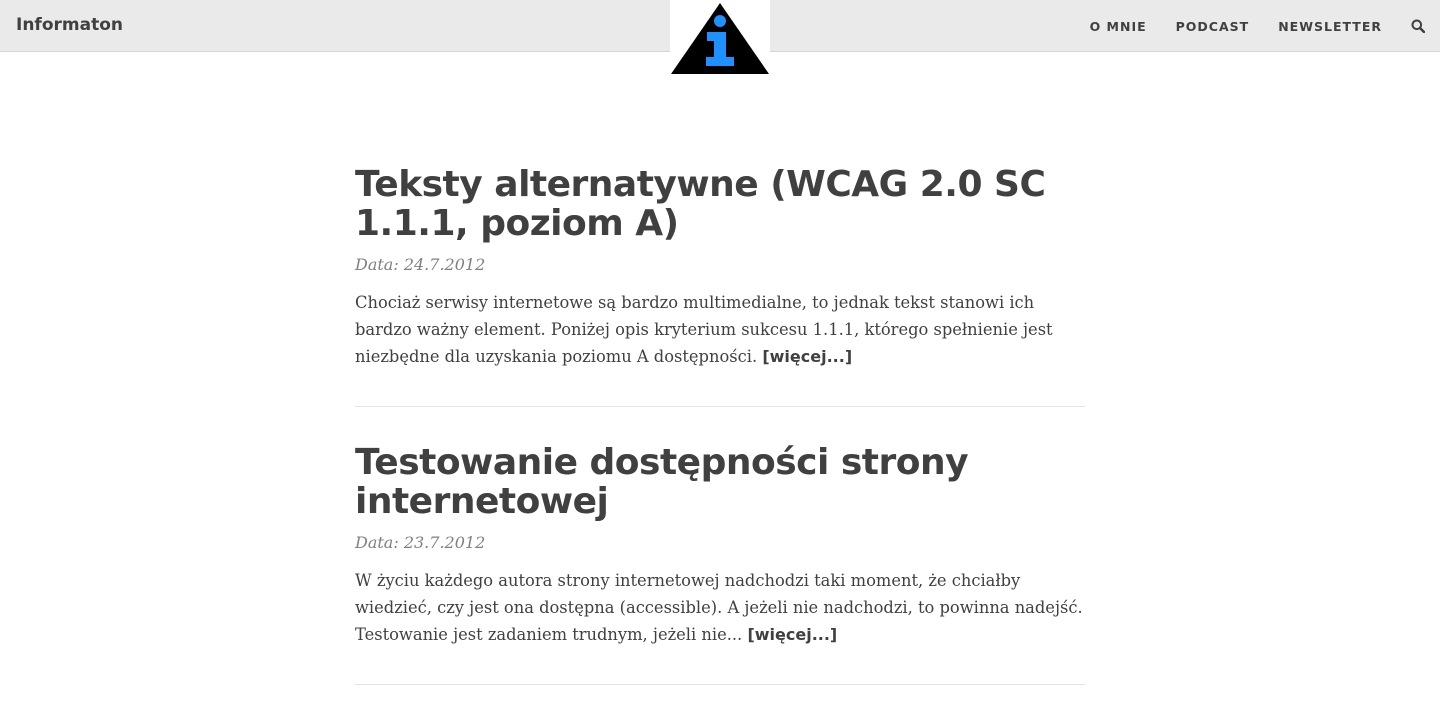  I want to click on search-icon, so click(1418, 26).